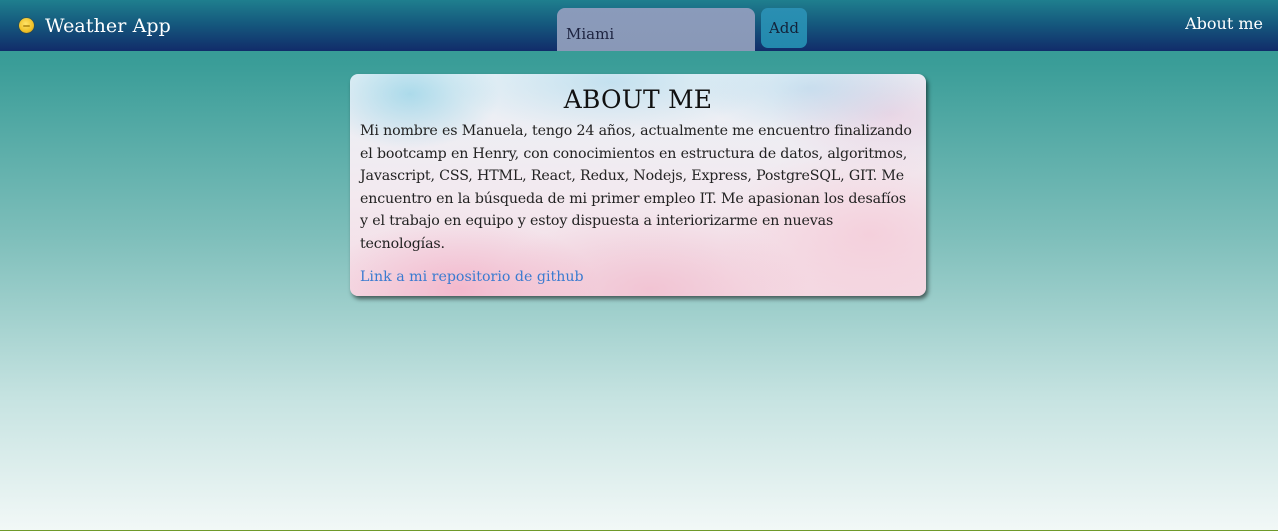 The width and height of the screenshot is (1278, 531). What do you see at coordinates (1224, 23) in the screenshot?
I see `about-me-link: About me` at bounding box center [1224, 23].